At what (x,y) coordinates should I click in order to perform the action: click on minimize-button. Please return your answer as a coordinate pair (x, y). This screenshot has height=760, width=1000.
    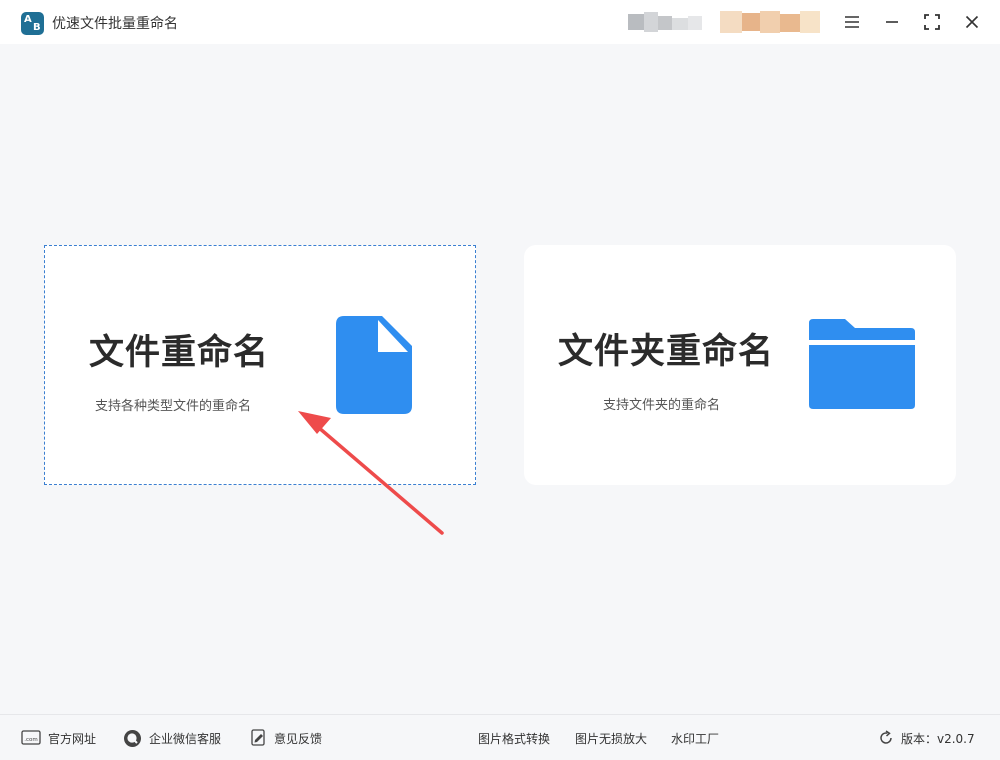
    Looking at the image, I should click on (892, 22).